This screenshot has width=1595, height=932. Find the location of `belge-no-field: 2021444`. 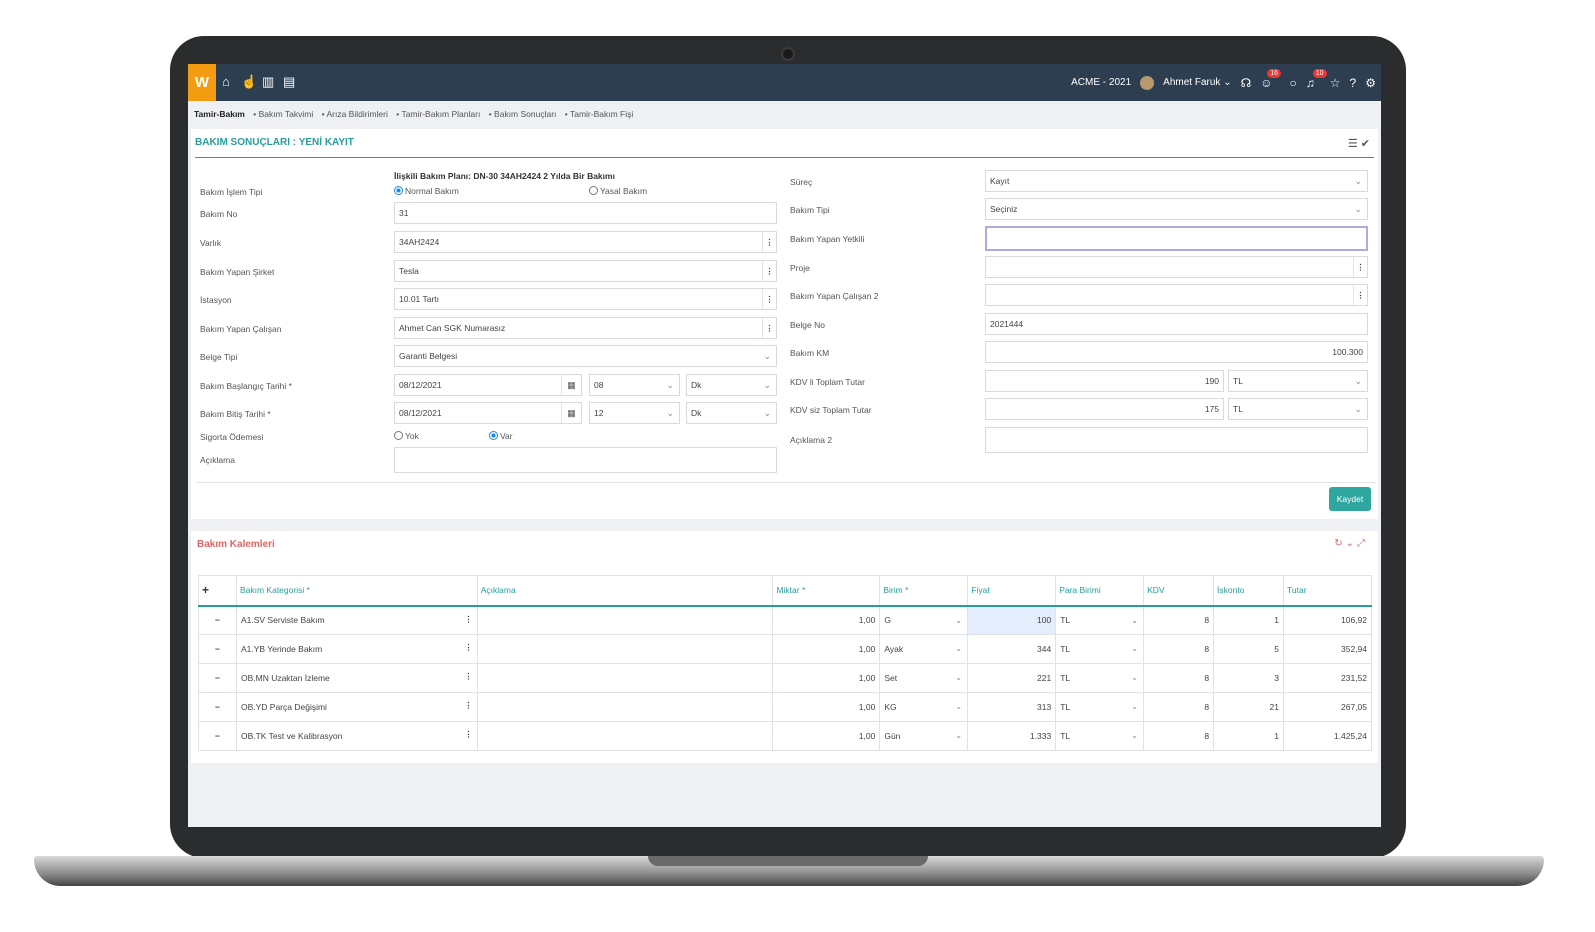

belge-no-field: 2021444 is located at coordinates (1176, 324).